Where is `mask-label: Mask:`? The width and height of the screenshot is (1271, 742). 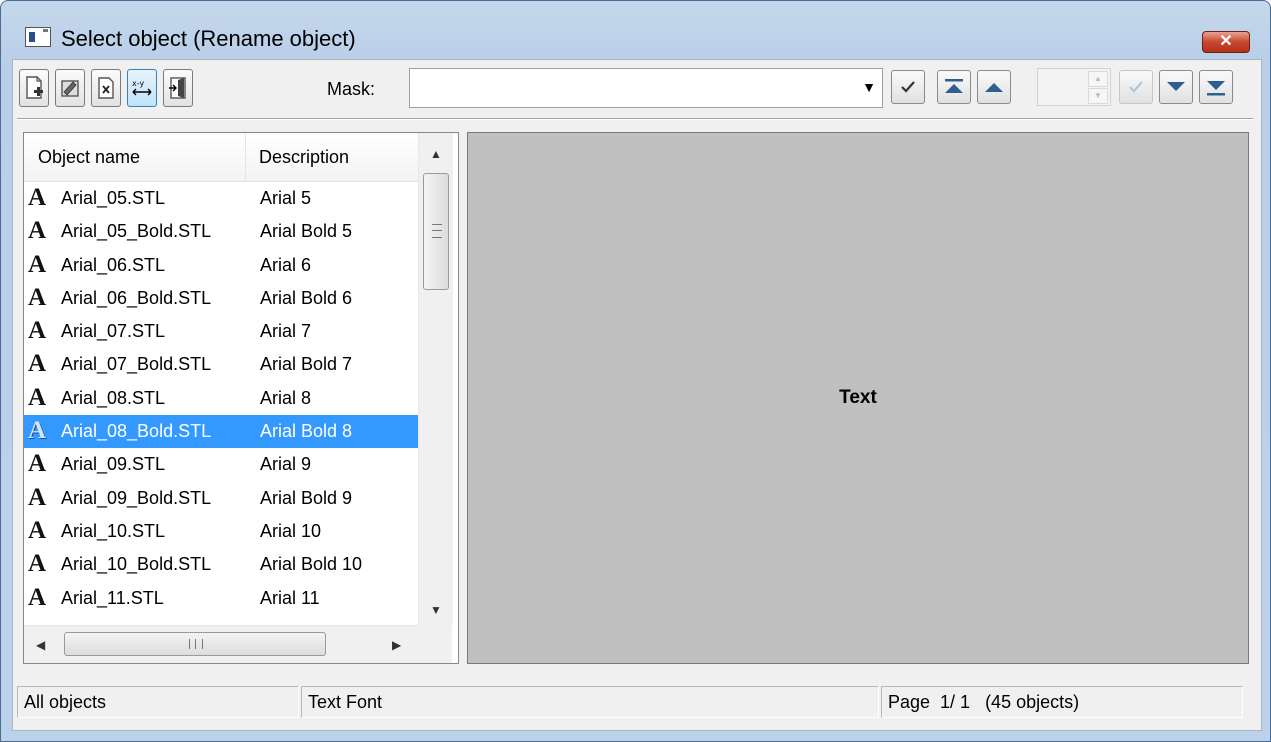 mask-label: Mask: is located at coordinates (351, 89).